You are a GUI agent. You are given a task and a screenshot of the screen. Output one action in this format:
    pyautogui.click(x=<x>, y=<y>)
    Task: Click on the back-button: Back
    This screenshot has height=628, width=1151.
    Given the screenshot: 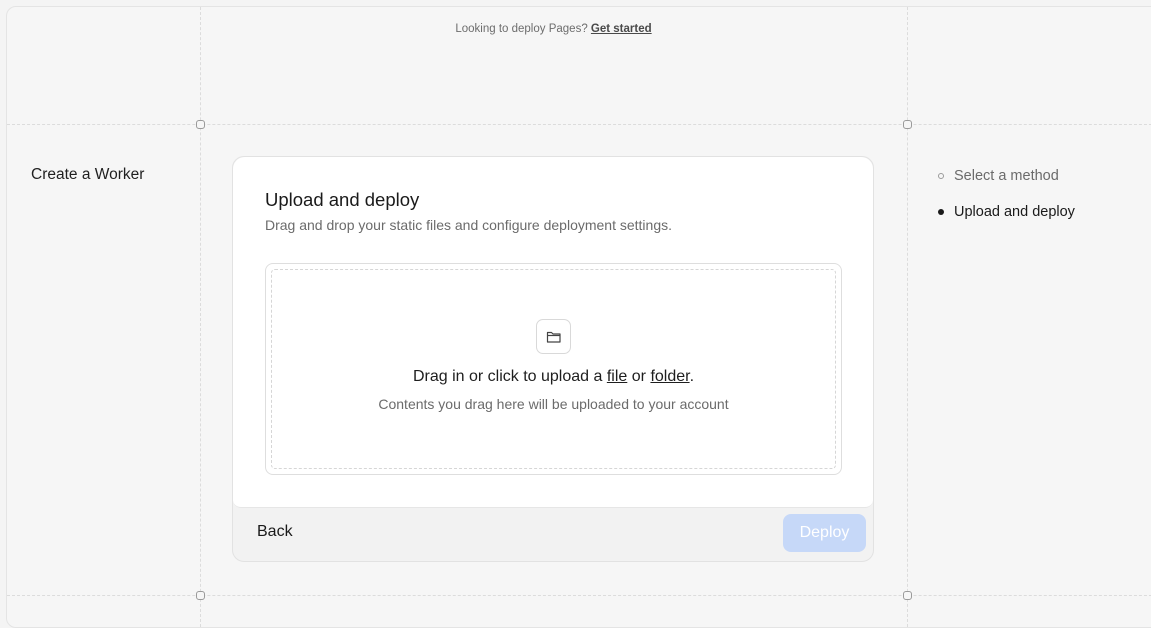 What is the action you would take?
    pyautogui.click(x=275, y=532)
    